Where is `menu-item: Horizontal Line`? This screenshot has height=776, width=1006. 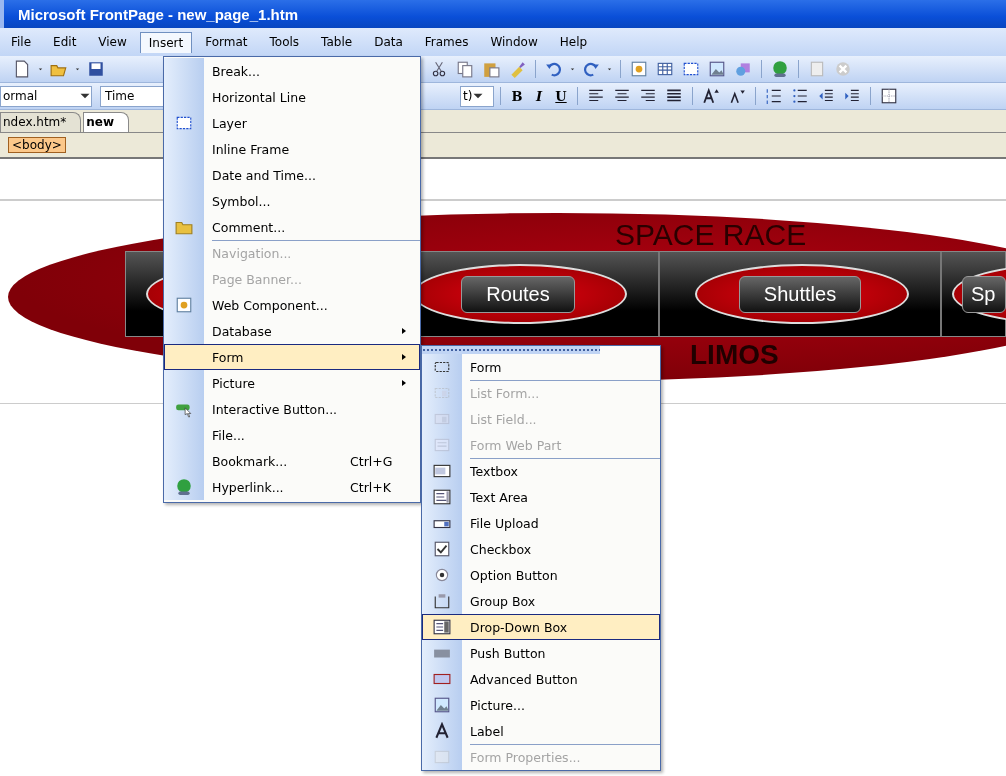
menu-item: Horizontal Line is located at coordinates (292, 97).